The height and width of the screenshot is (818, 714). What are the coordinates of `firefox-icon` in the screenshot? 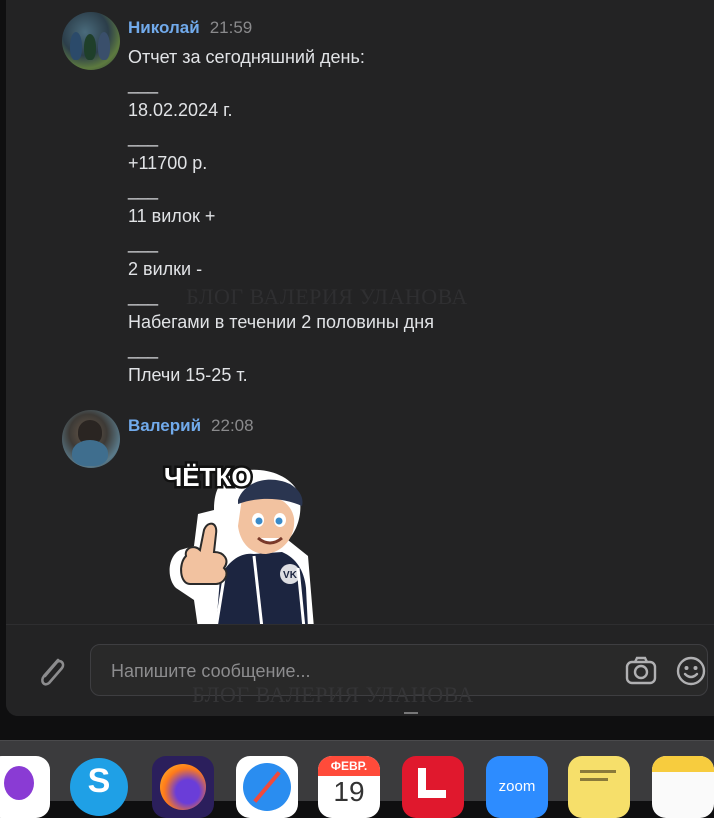 It's located at (183, 787).